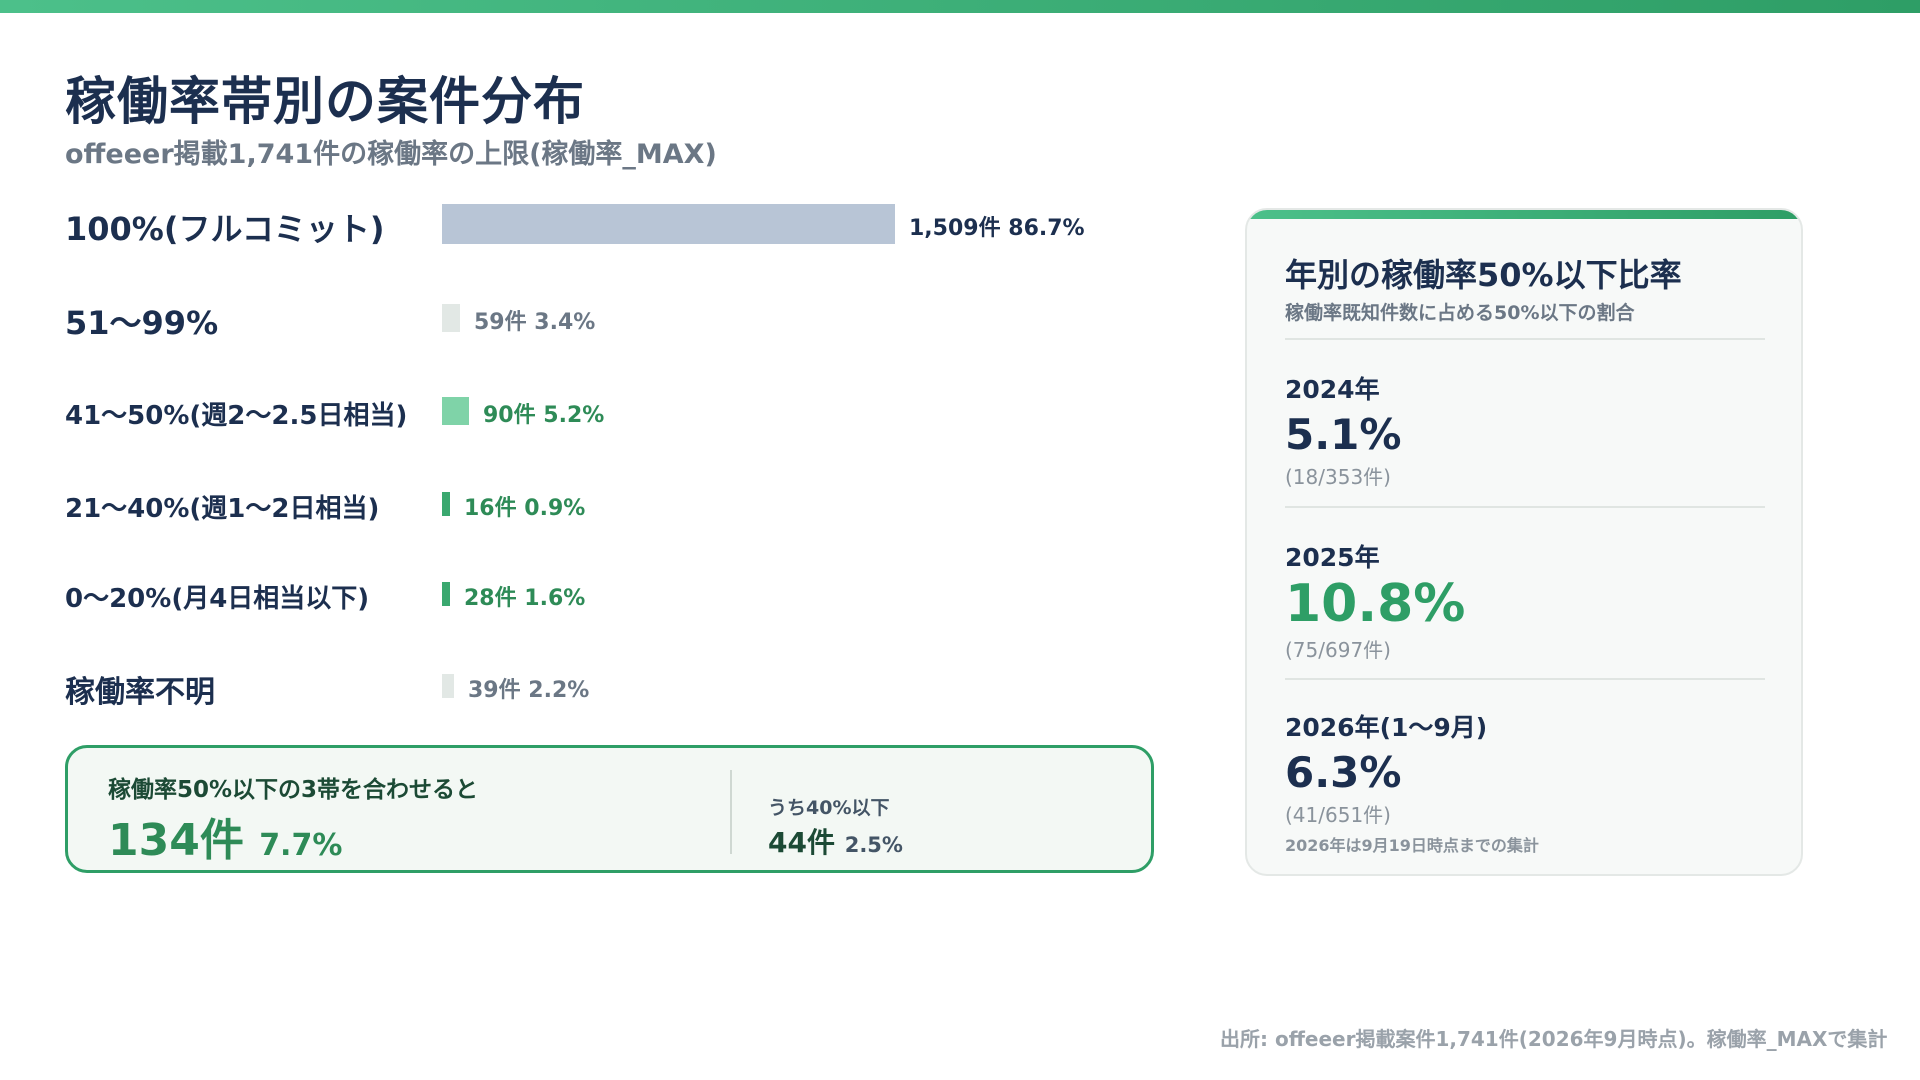  Describe the element at coordinates (1386, 727) in the screenshot. I see `year-label-2026: 2026年(1〜9月)` at that location.